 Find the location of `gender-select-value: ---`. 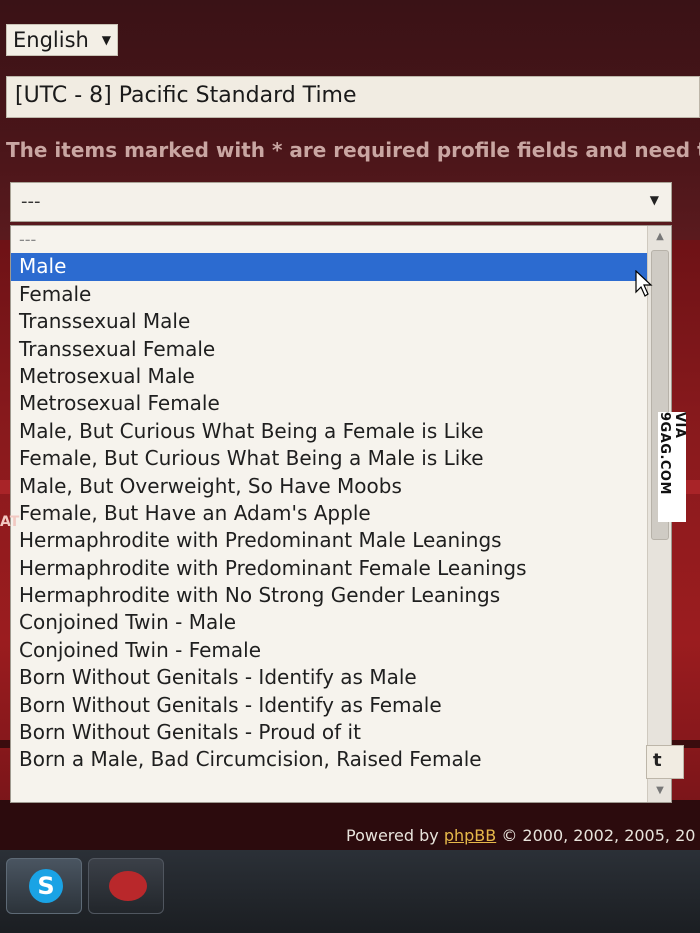

gender-select-value: --- is located at coordinates (31, 201).